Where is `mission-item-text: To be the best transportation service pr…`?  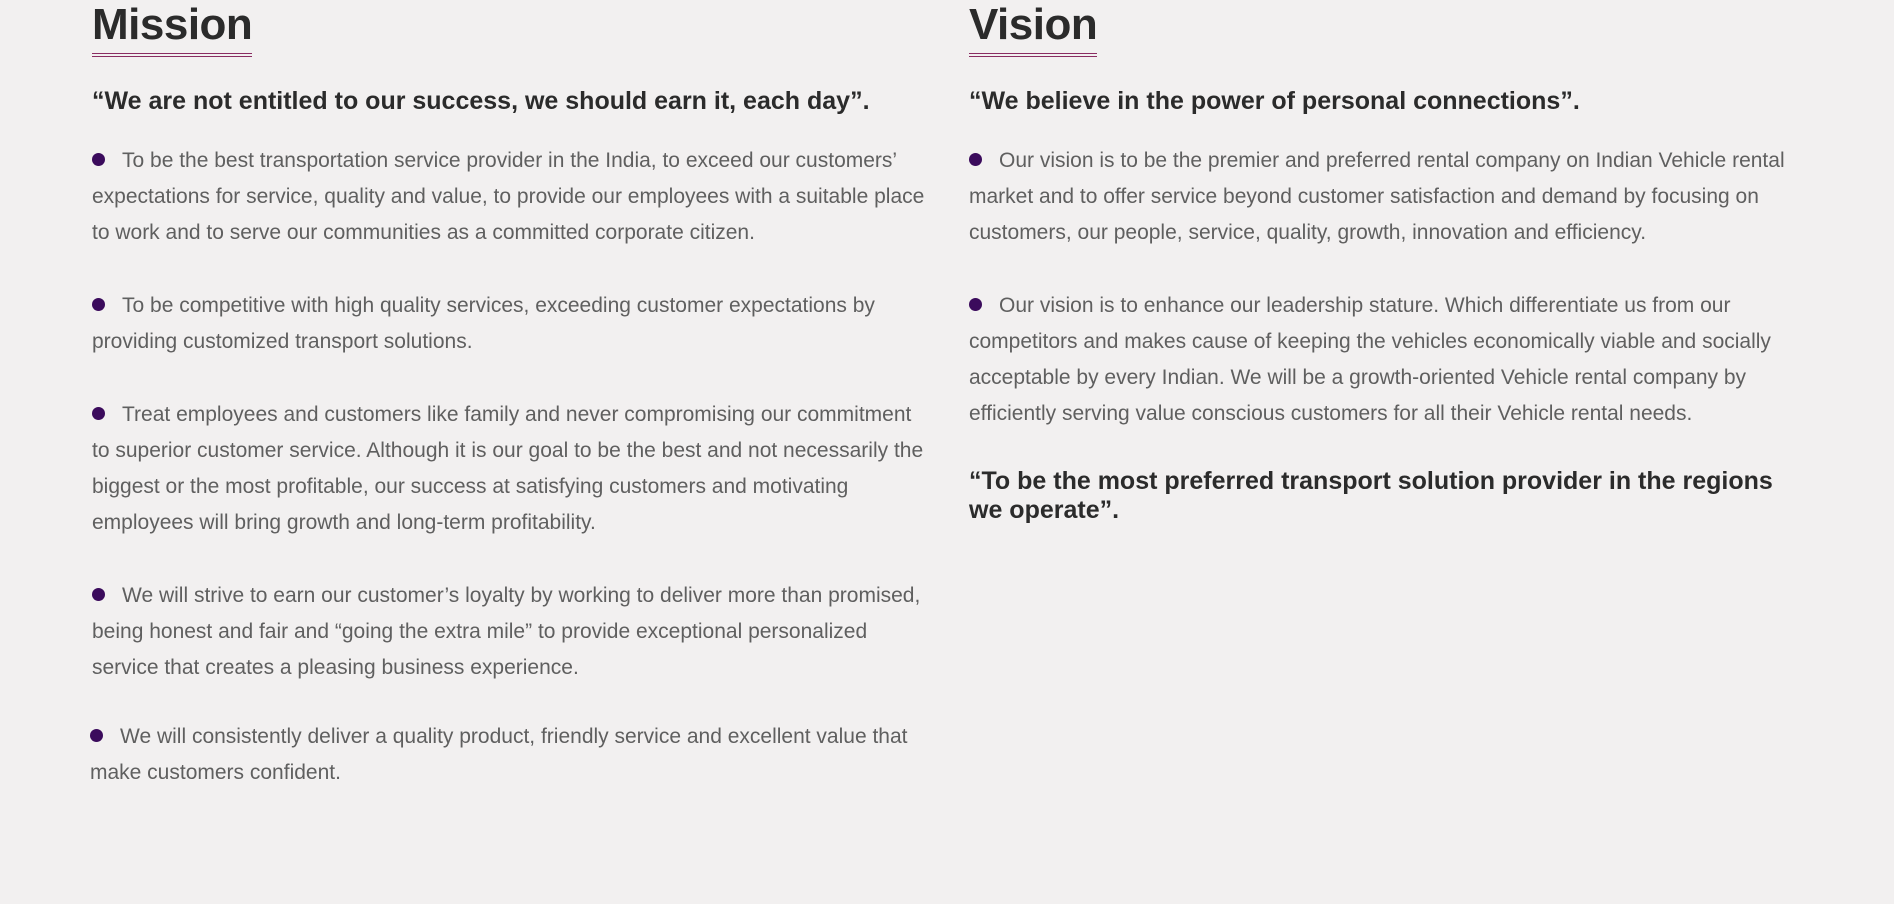
mission-item-text: To be the best transportation service pr… is located at coordinates (508, 196).